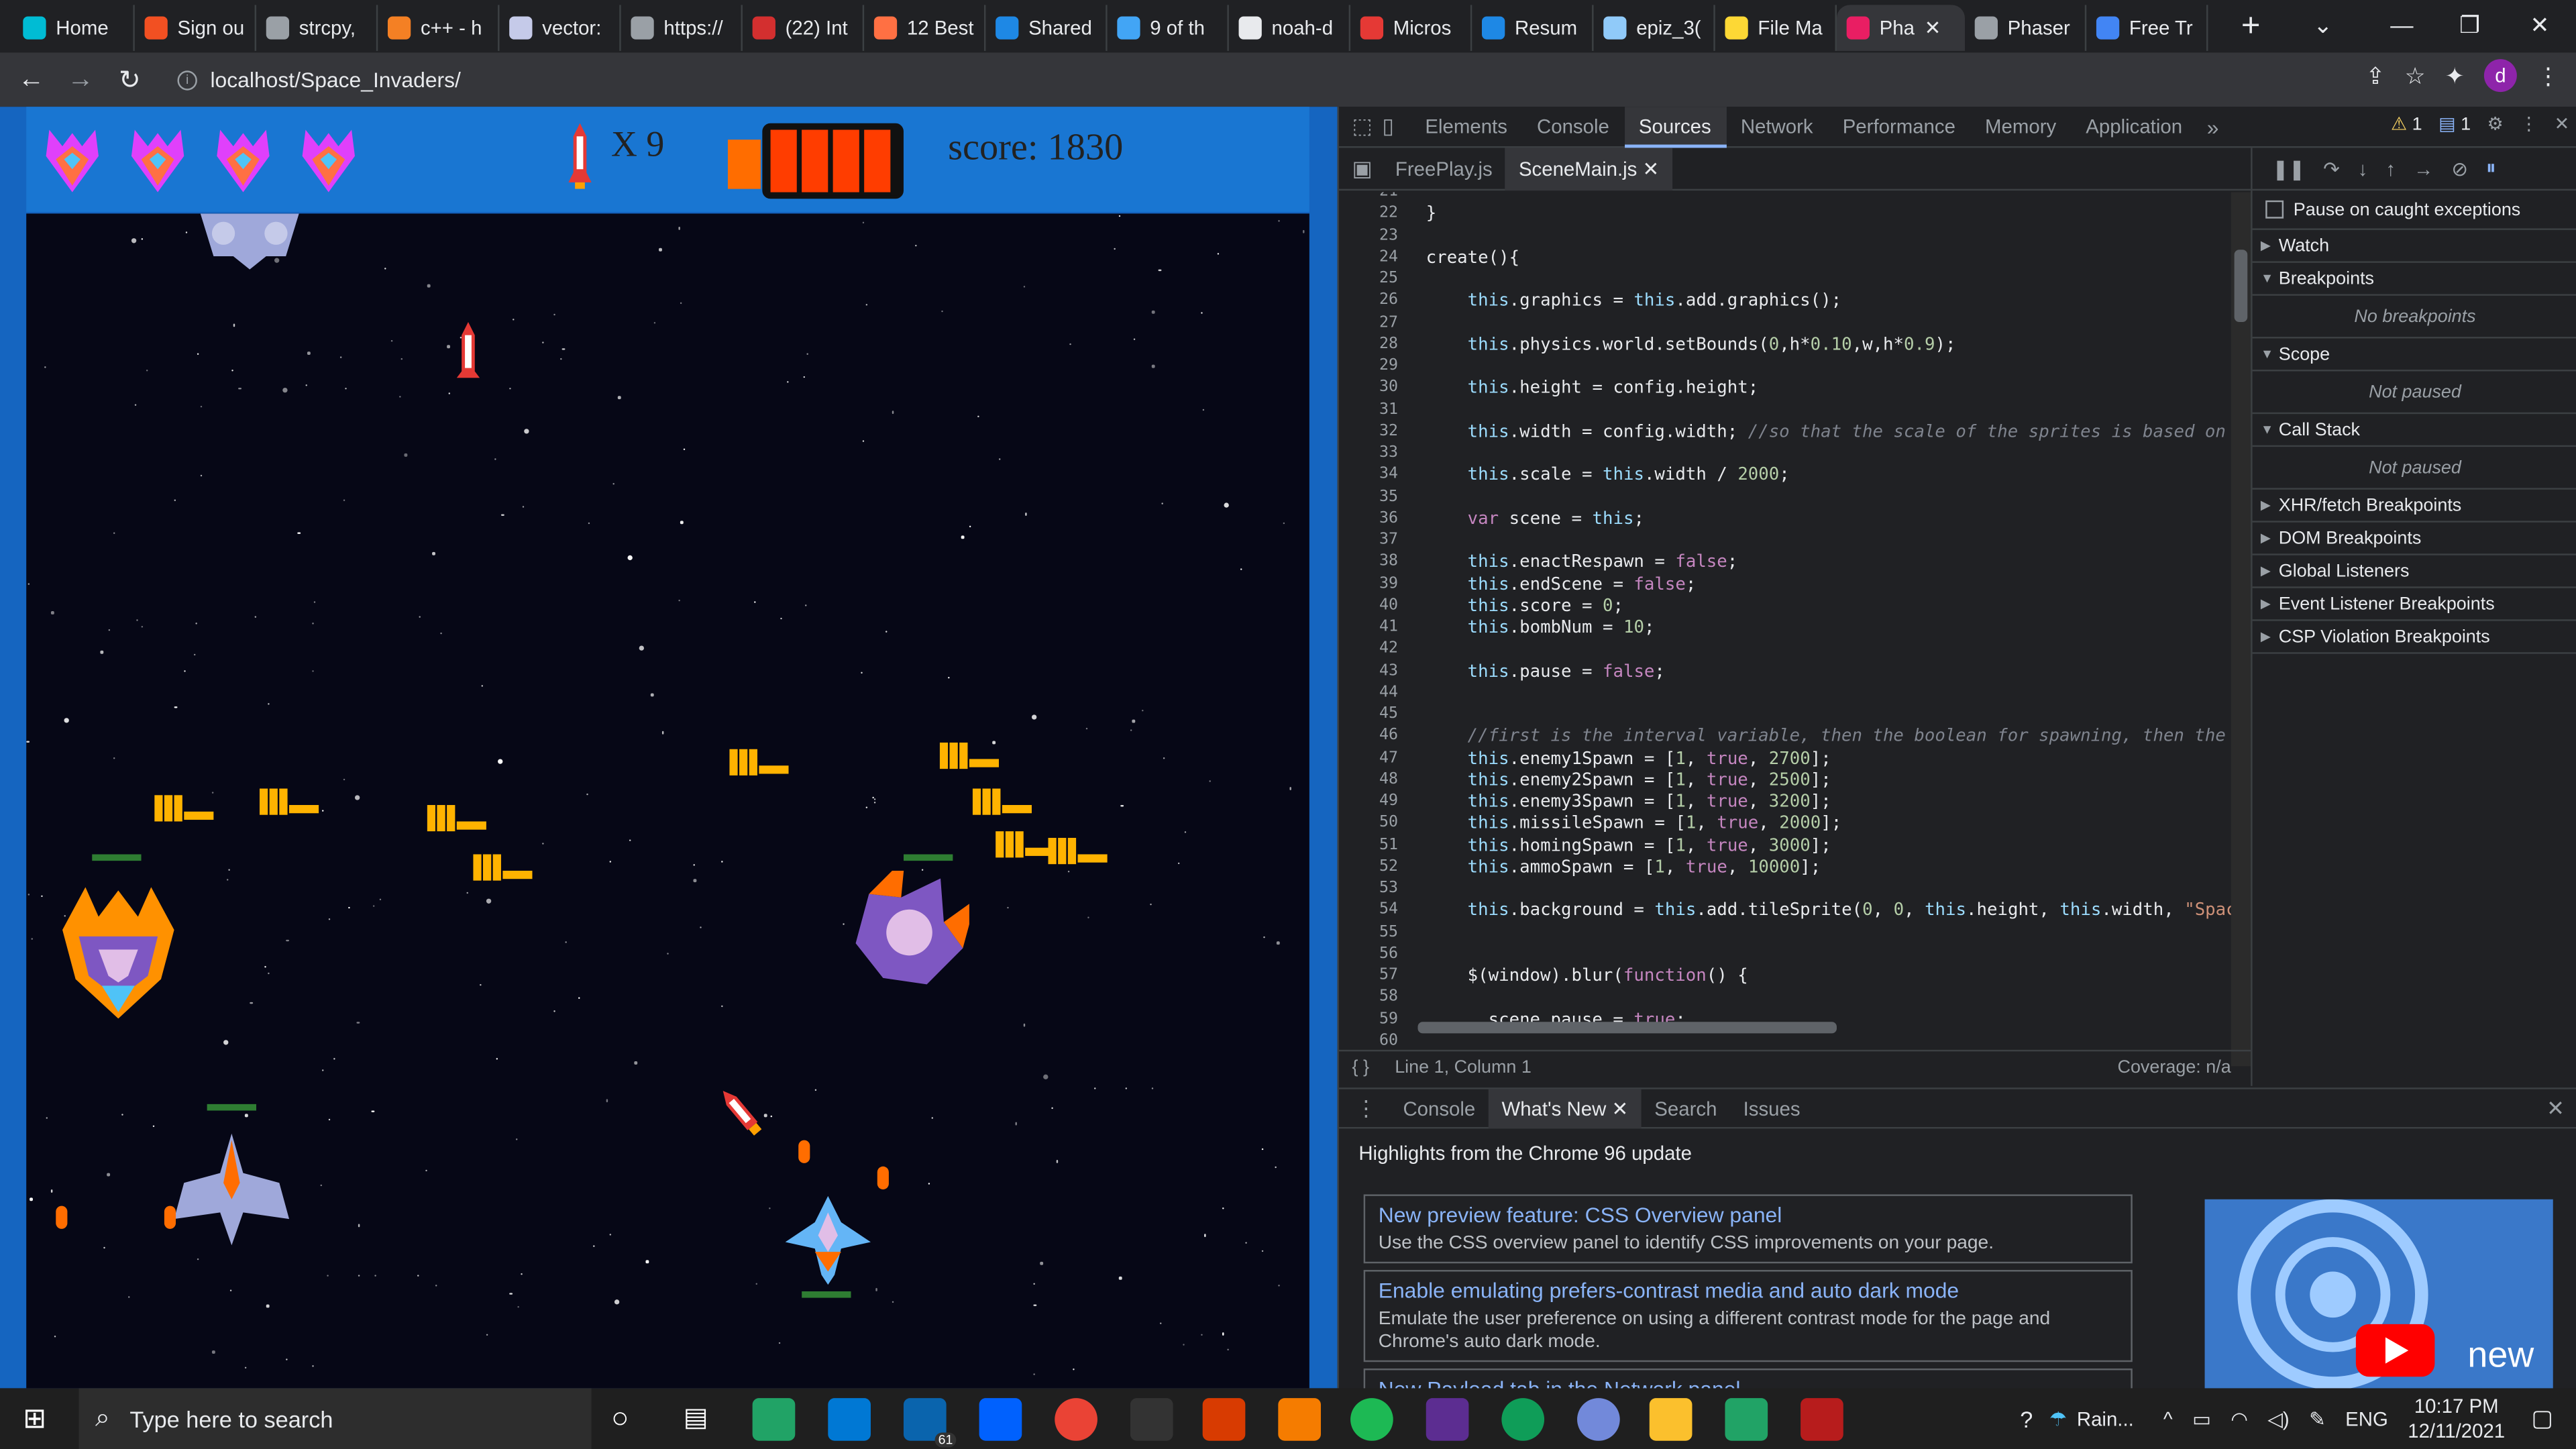  Describe the element at coordinates (1582, 562) in the screenshot. I see `code-line: this.enactRespawn = false;` at that location.